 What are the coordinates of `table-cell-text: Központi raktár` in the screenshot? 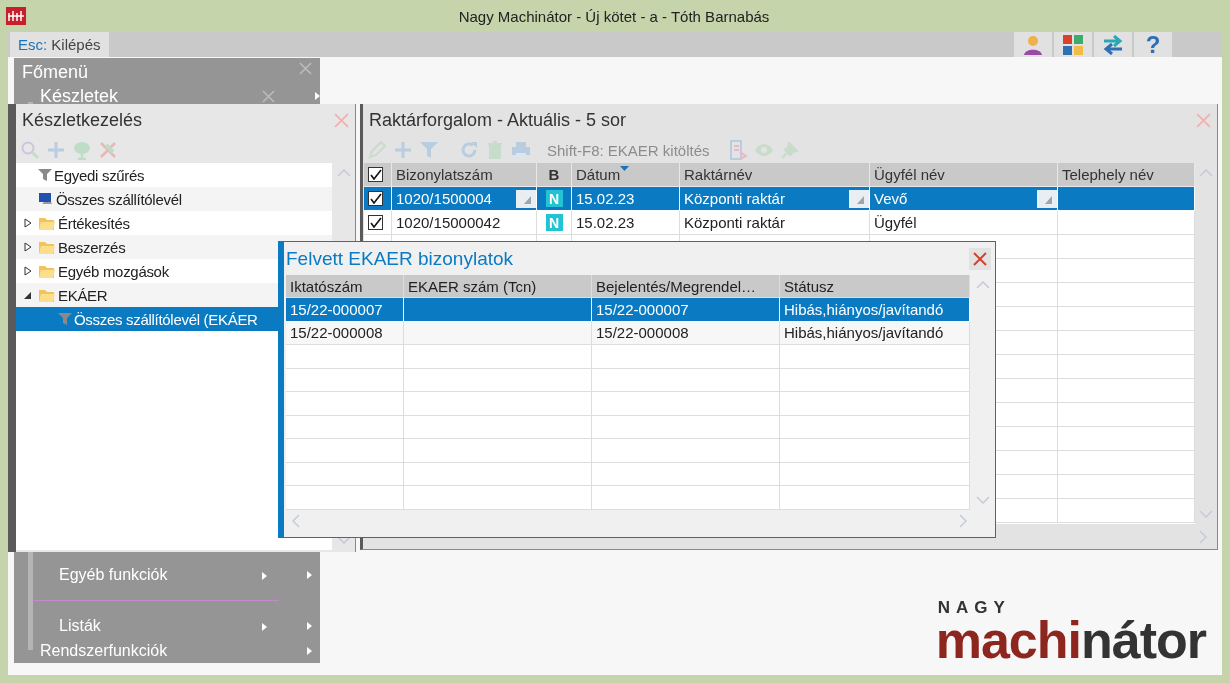 It's located at (735, 198).